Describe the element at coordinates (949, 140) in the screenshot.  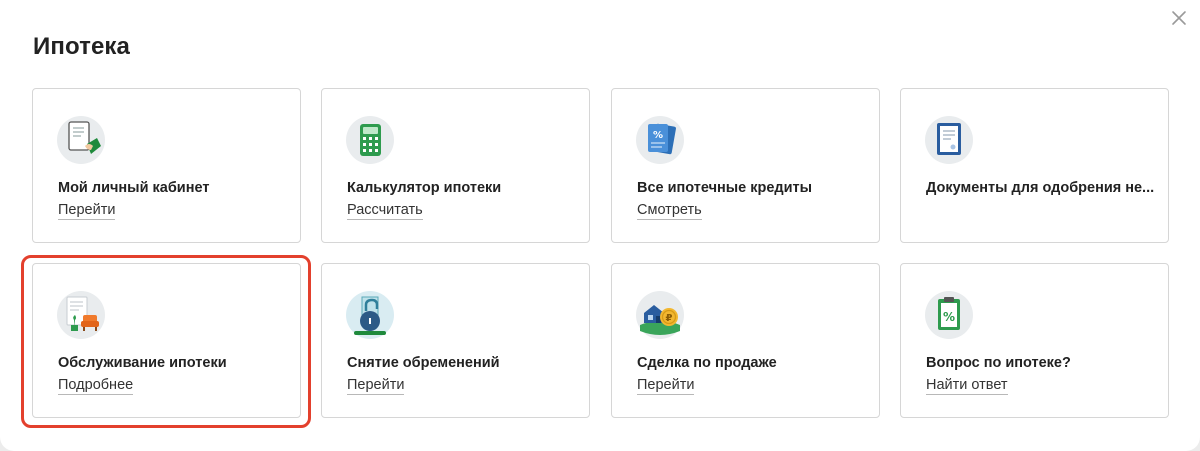
I see `documents-icon` at that location.